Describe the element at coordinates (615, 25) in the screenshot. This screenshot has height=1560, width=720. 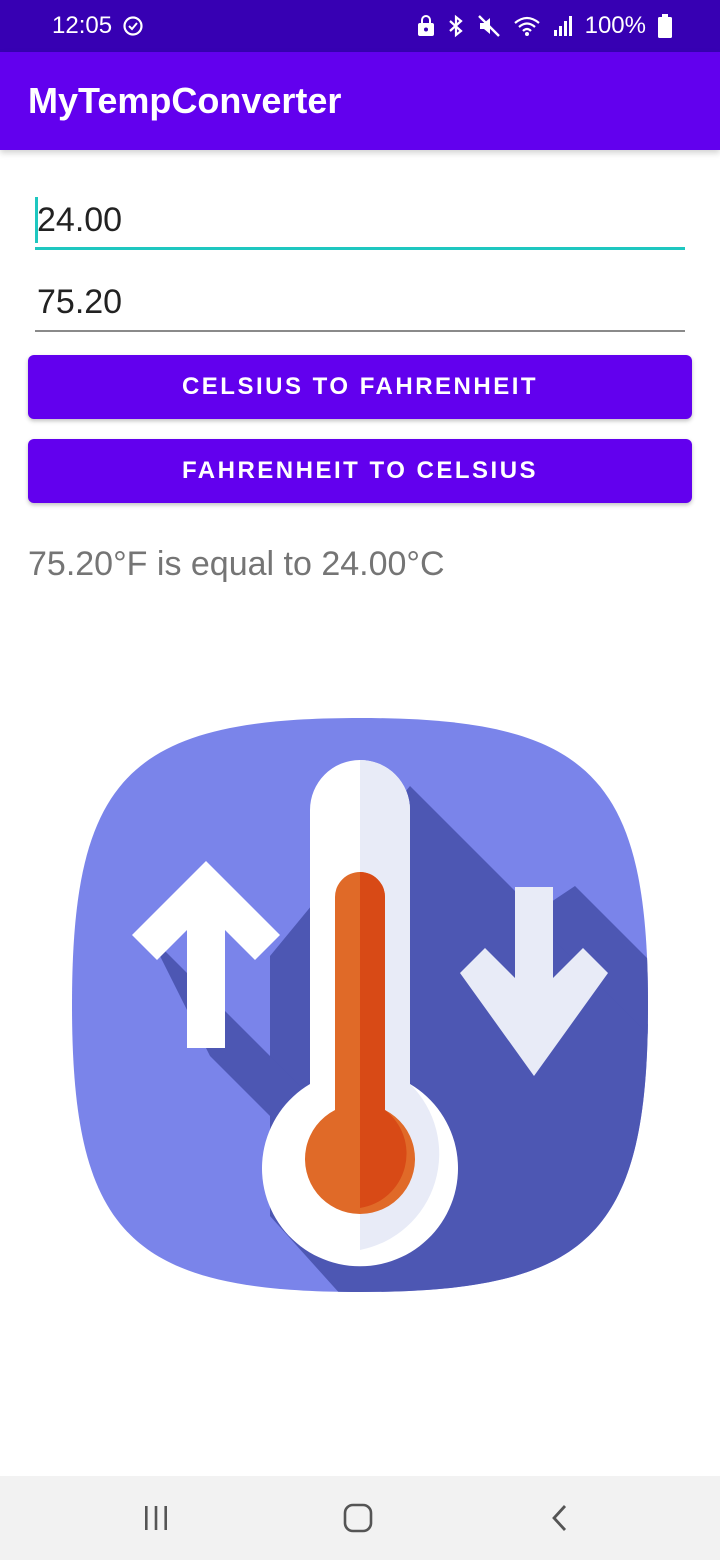
I see `battery-percent: 100%` at that location.